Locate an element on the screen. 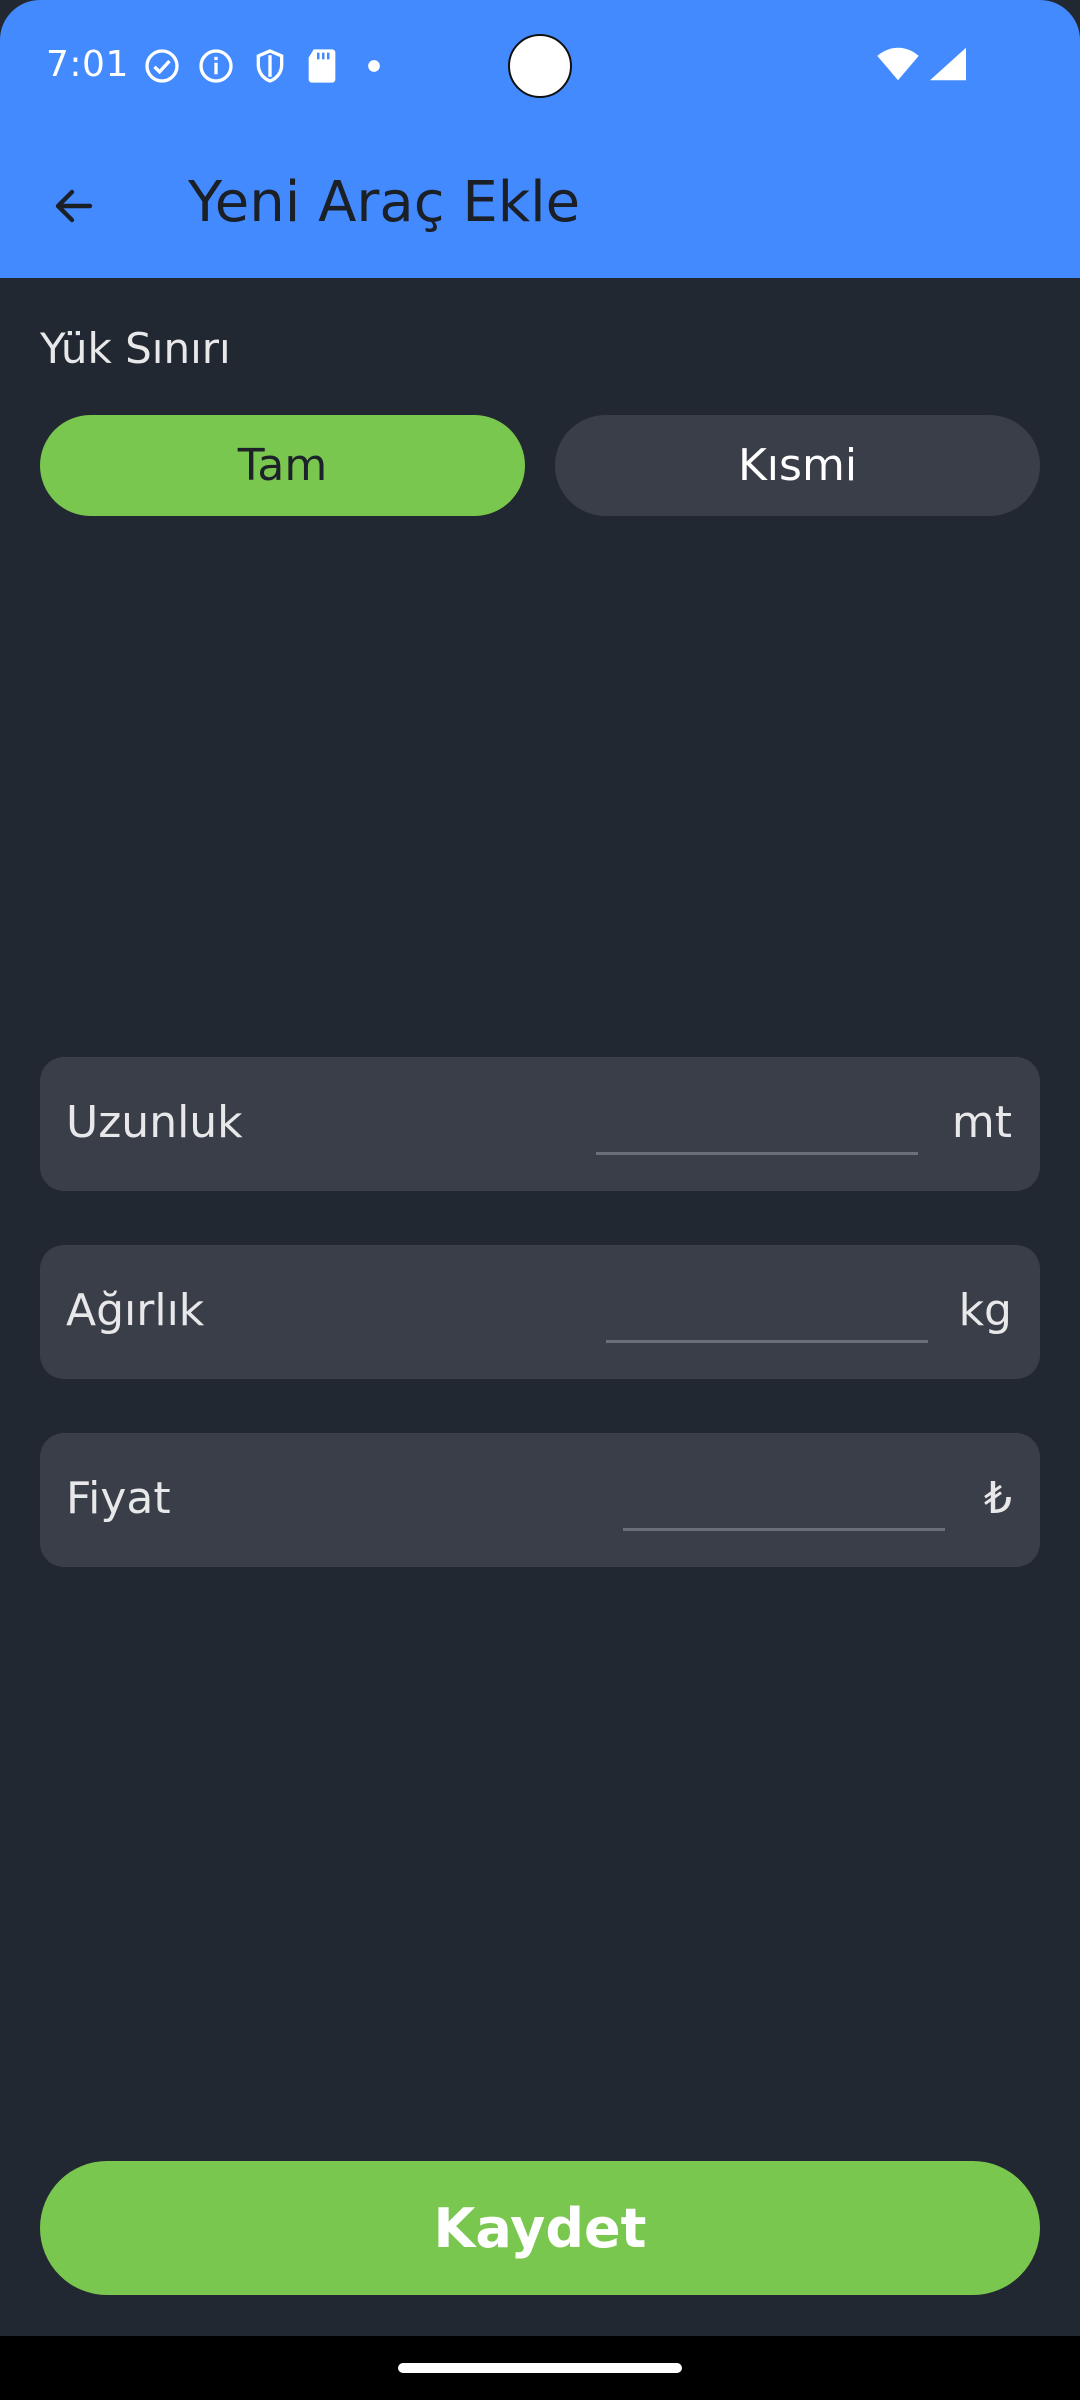  save-button: Kaydet is located at coordinates (540, 2228).